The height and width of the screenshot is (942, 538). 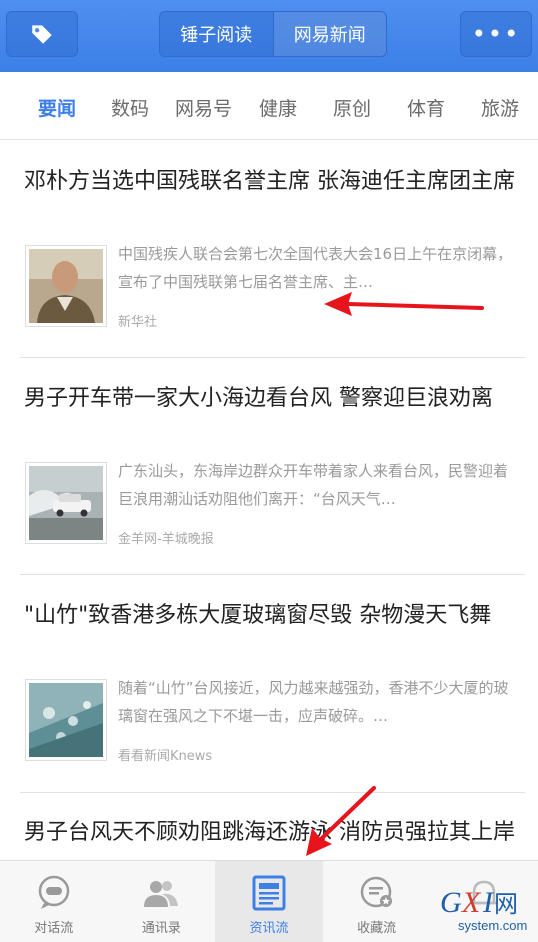 What do you see at coordinates (161, 928) in the screenshot?
I see `nav-label: 通讯录` at bounding box center [161, 928].